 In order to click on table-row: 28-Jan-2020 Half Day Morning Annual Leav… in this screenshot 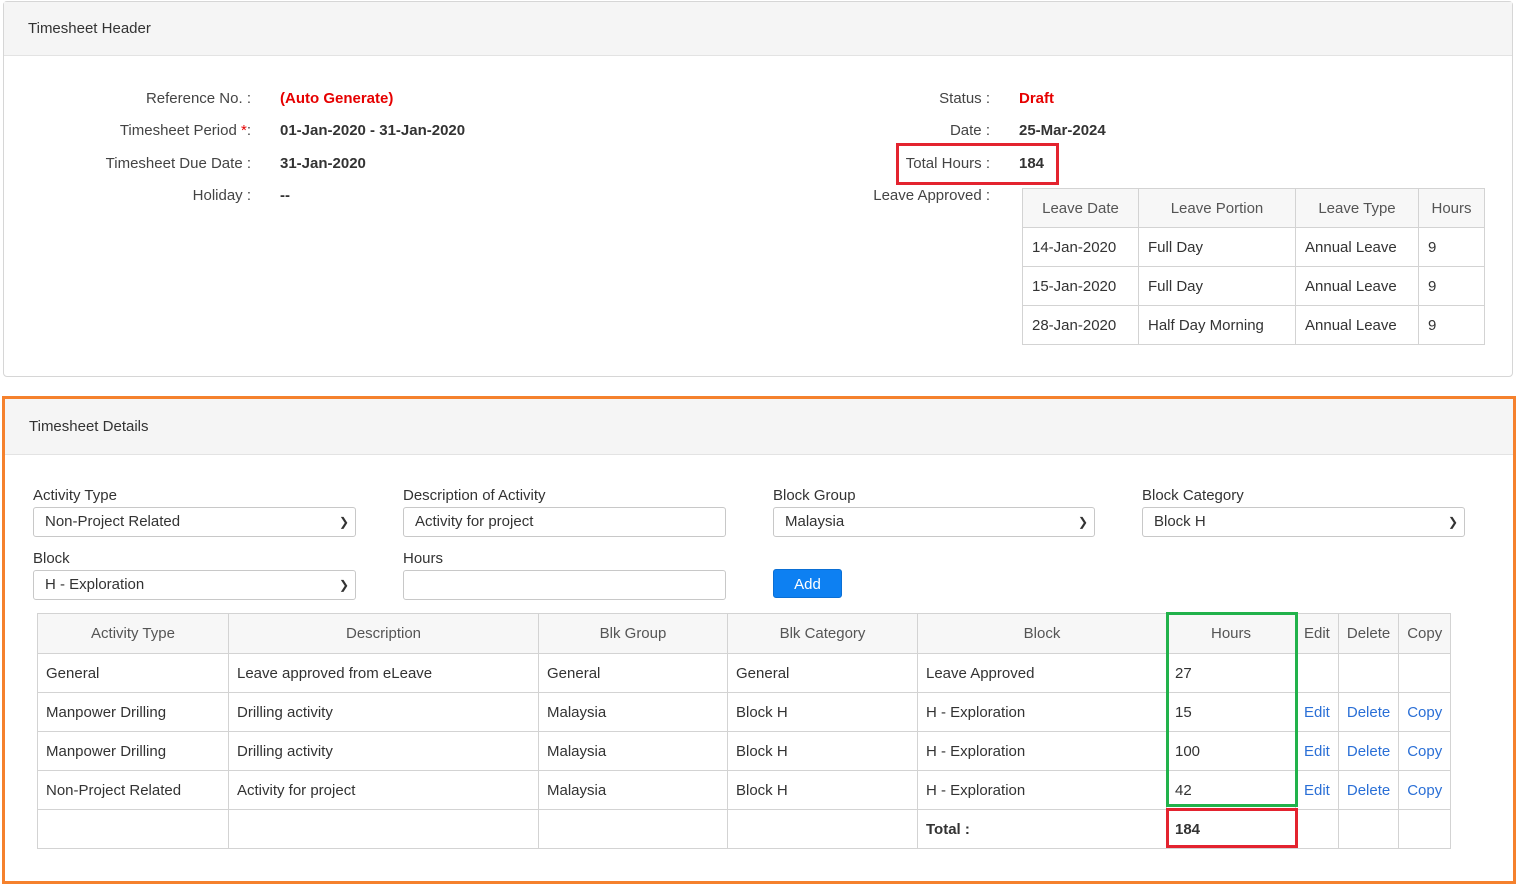, I will do `click(1253, 325)`.